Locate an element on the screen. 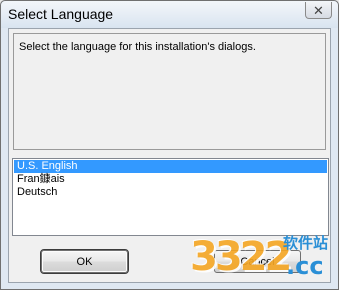 The image size is (339, 290). dialog-title: Select Language is located at coordinates (61, 14).